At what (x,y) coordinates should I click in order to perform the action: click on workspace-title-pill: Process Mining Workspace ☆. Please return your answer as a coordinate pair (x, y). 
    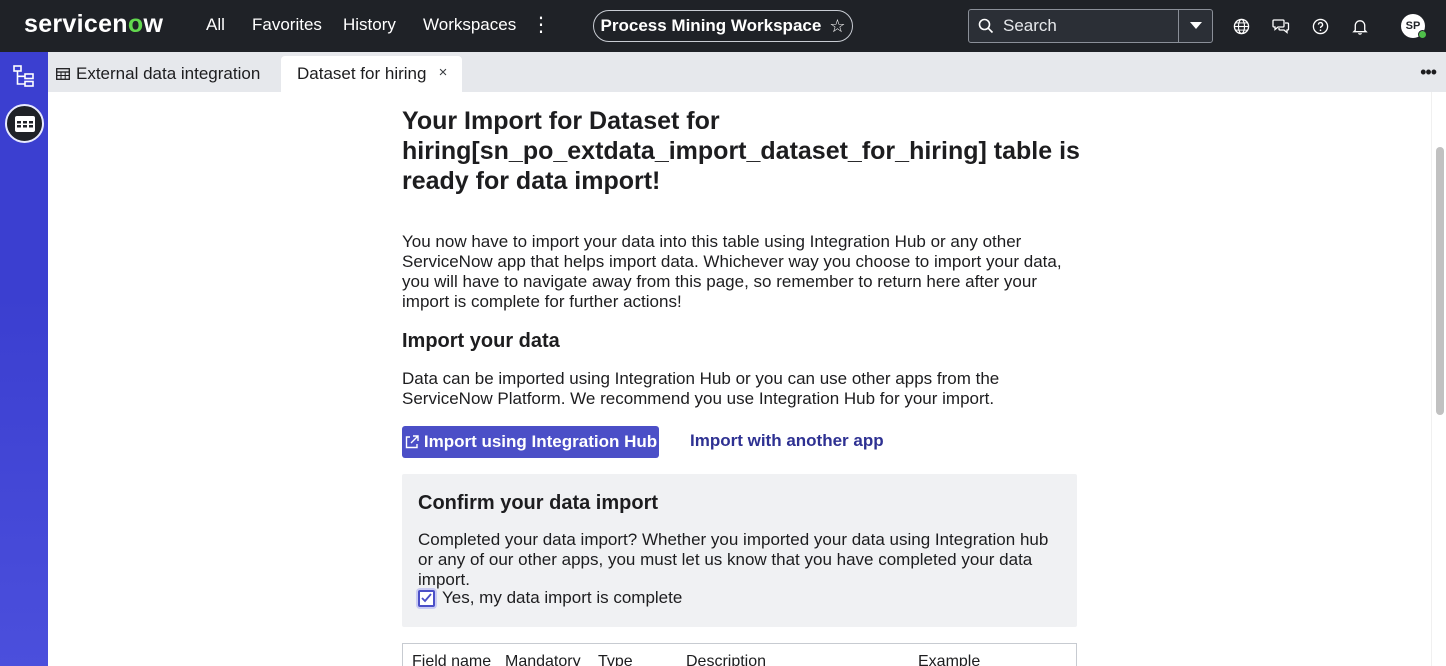
    Looking at the image, I should click on (723, 26).